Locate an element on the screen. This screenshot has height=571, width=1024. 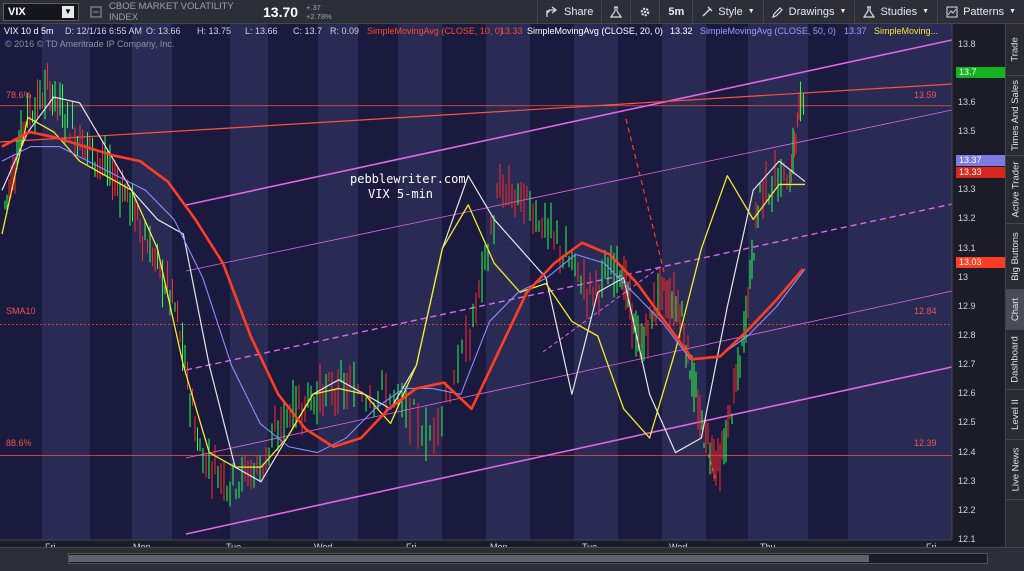
copyright: © 2016 © TD Ameritrade IP Company, Inc. is located at coordinates (90, 44).